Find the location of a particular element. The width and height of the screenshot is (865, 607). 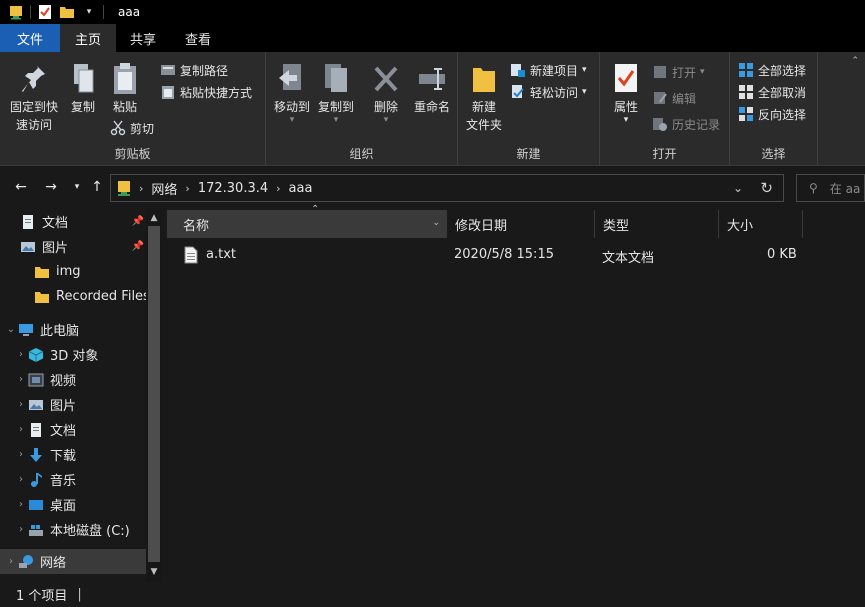

paste-button: 粘贴 is located at coordinates (125, 89).